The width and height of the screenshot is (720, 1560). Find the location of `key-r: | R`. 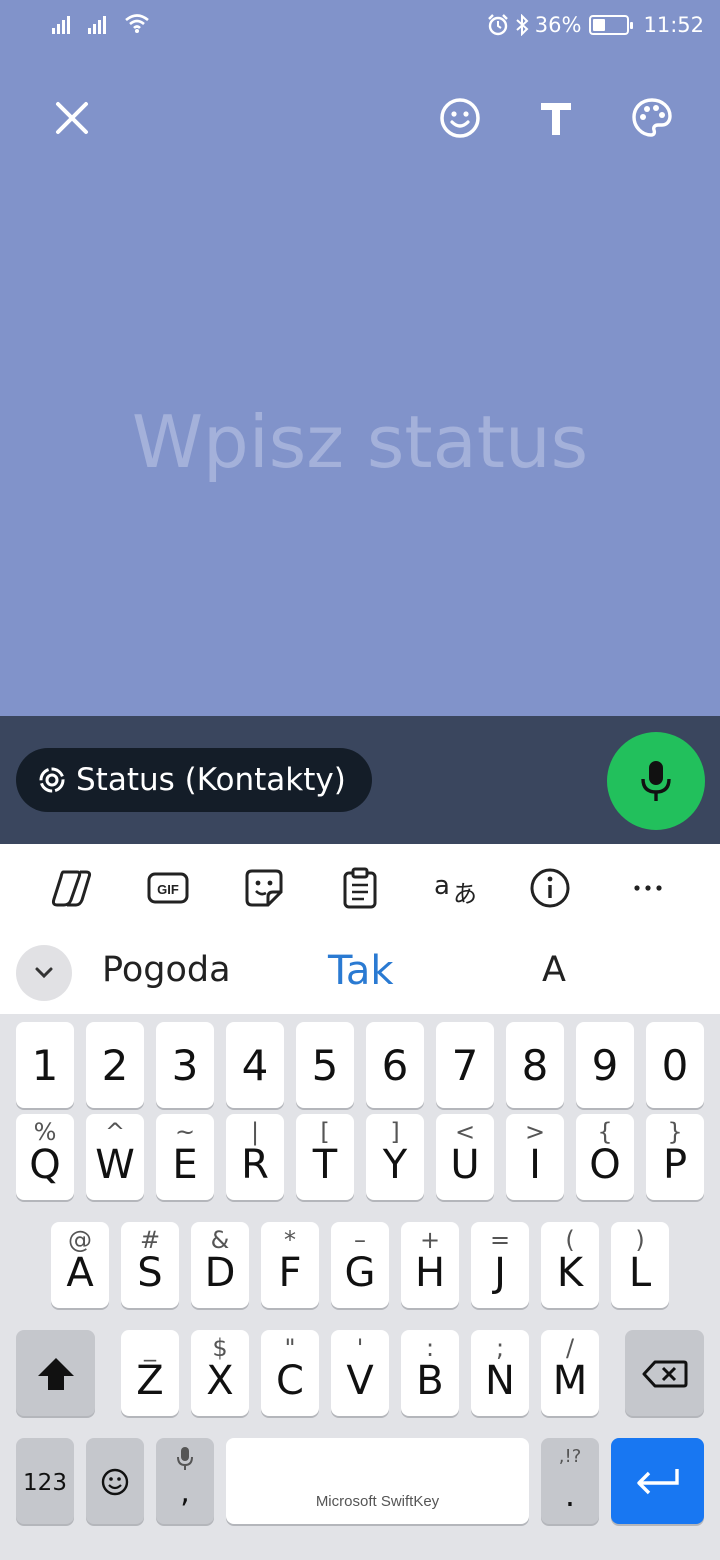

key-r: | R is located at coordinates (255, 1157).